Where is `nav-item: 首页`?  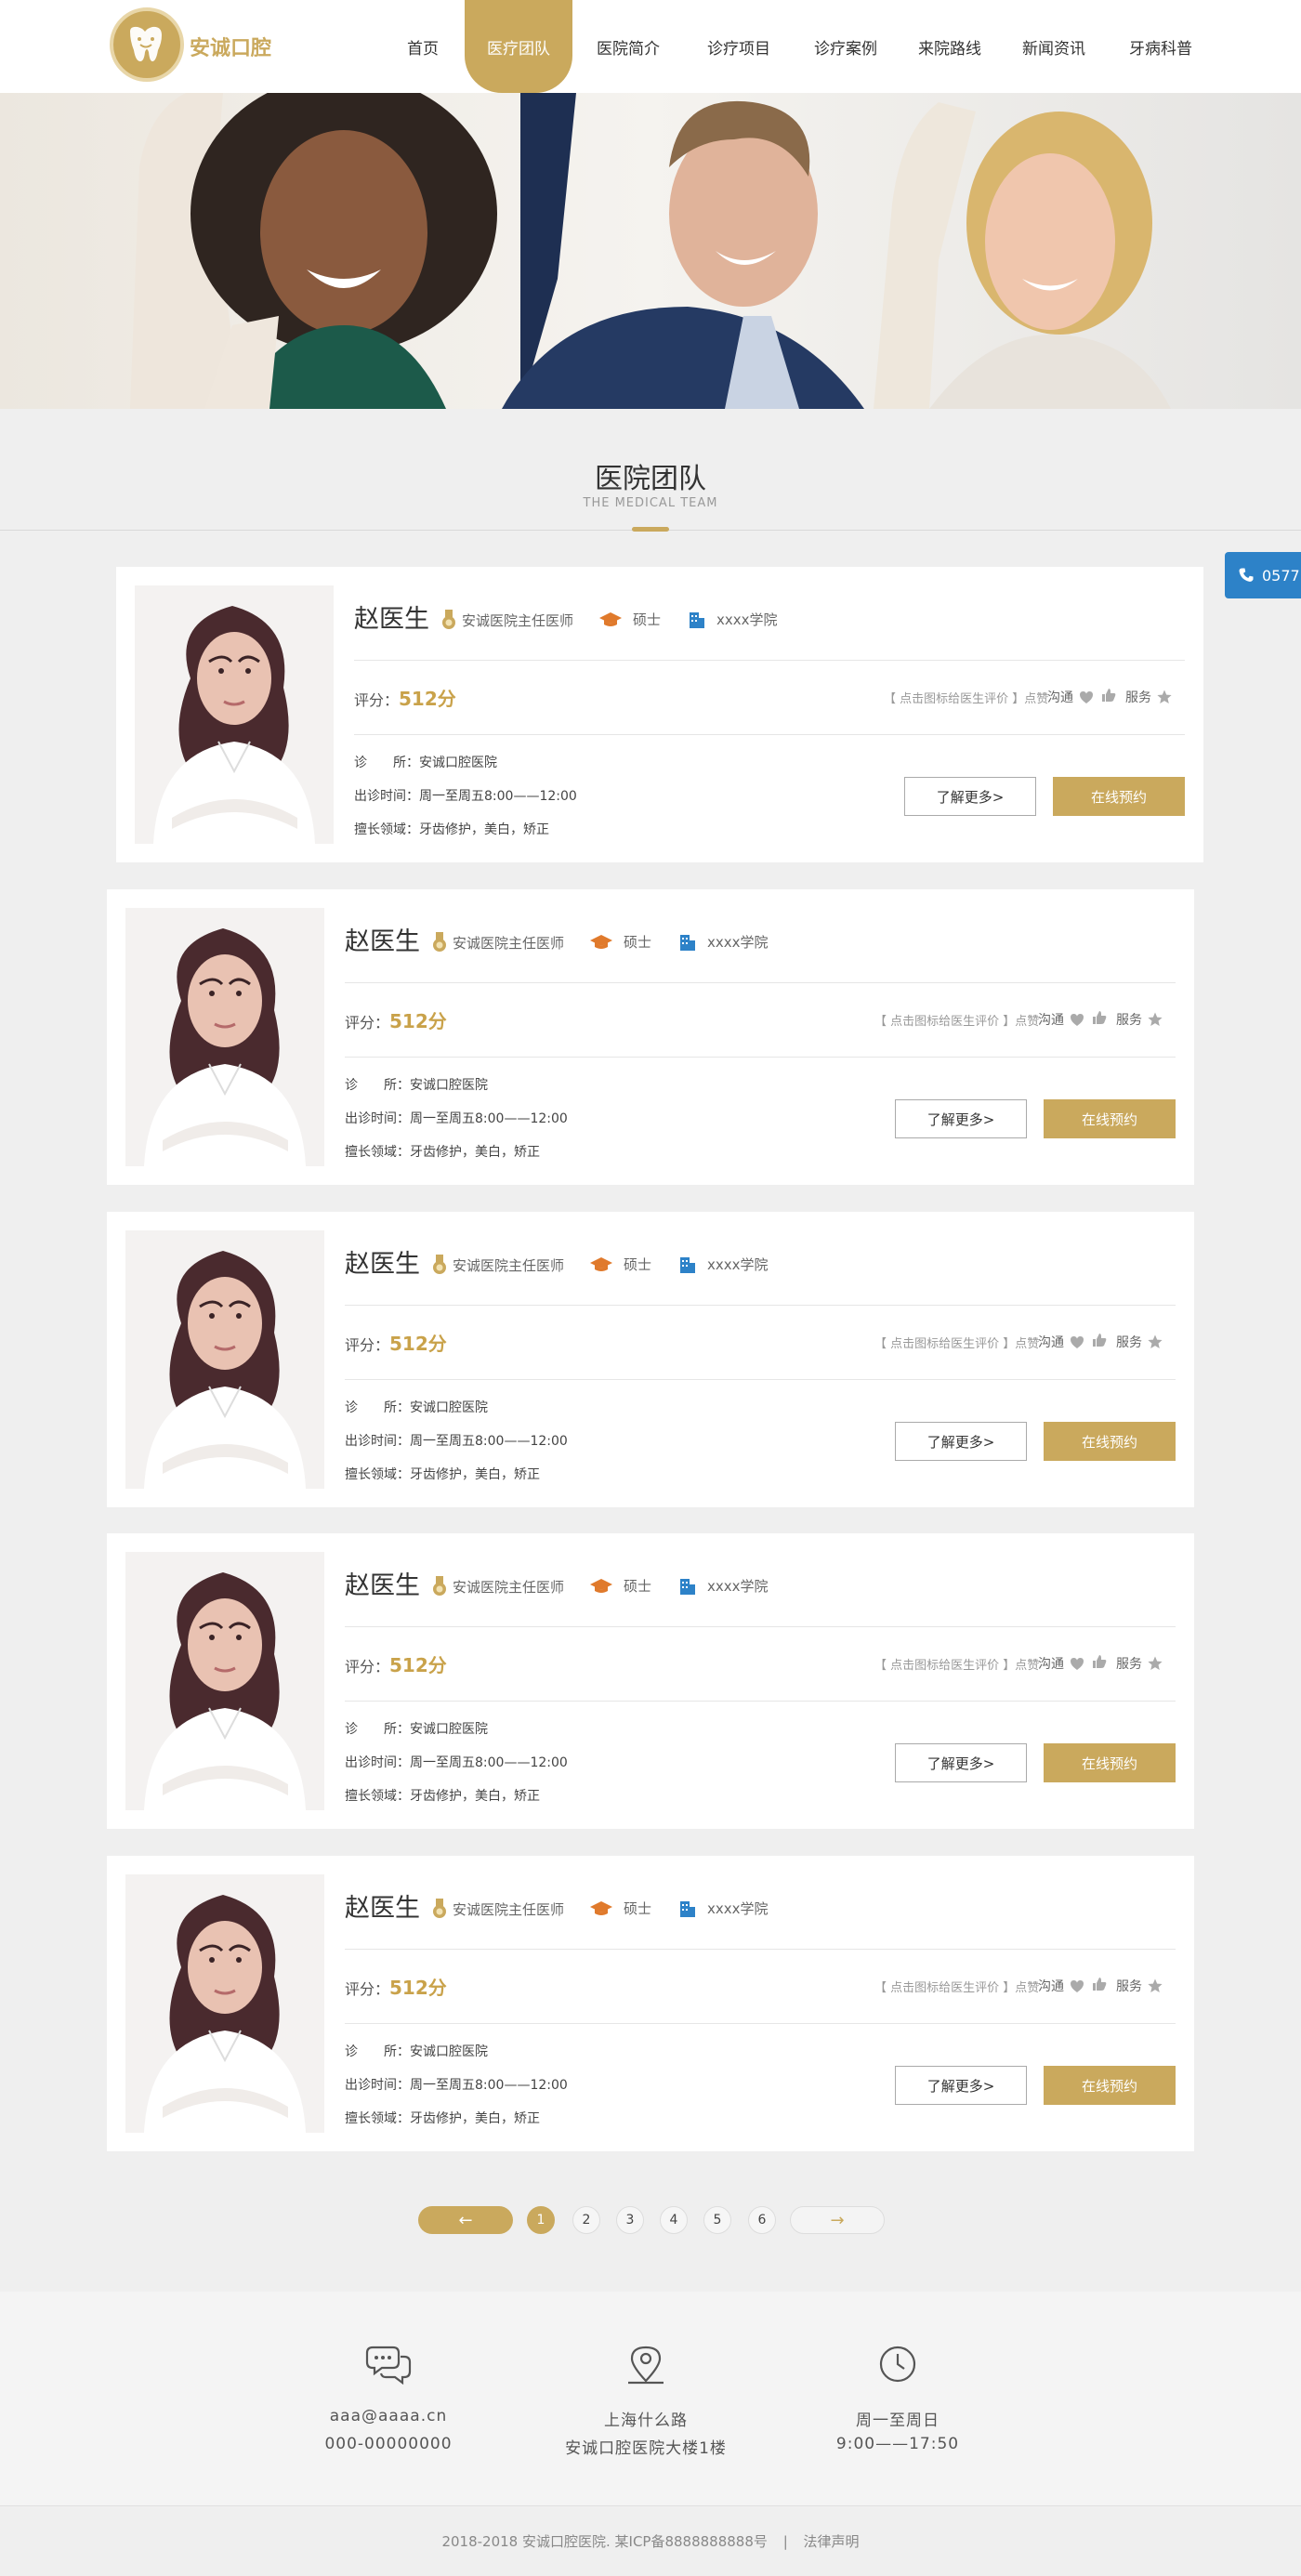
nav-item: 首页 is located at coordinates (423, 46).